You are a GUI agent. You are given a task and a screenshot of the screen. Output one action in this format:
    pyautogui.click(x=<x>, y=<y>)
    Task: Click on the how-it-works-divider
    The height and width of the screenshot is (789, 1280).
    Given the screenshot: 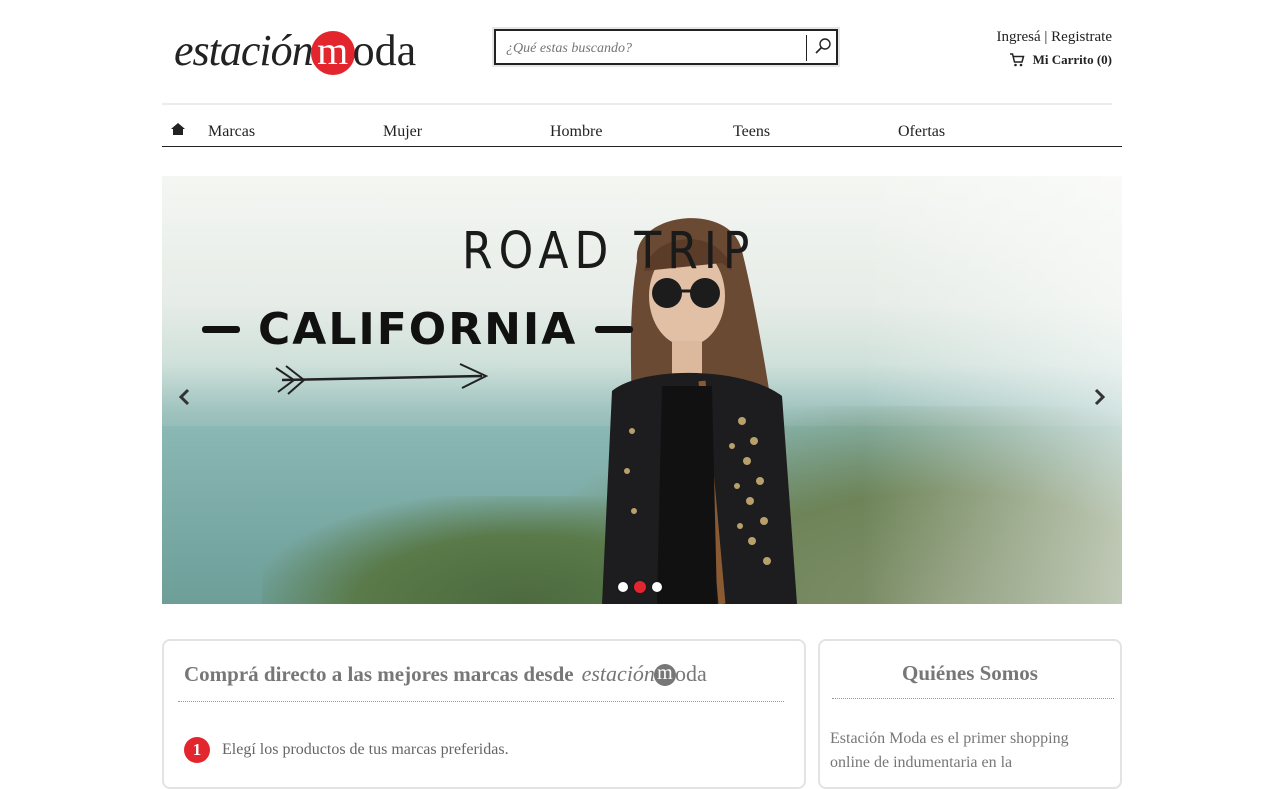 What is the action you would take?
    pyautogui.click(x=481, y=701)
    